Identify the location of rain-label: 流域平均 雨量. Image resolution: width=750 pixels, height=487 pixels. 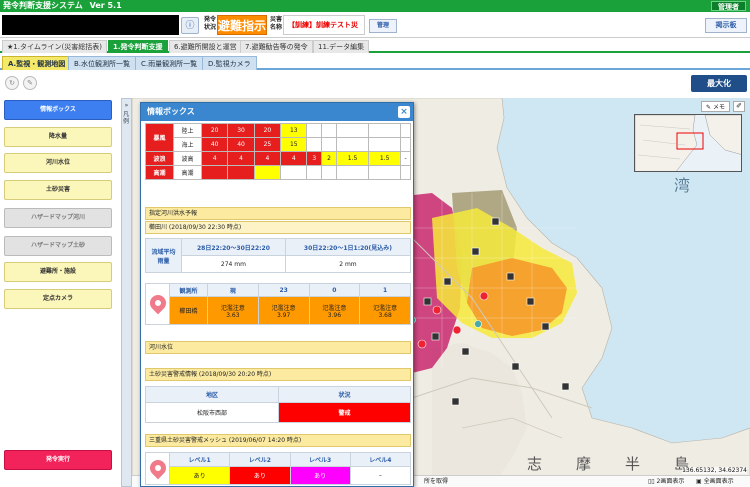
(163, 255).